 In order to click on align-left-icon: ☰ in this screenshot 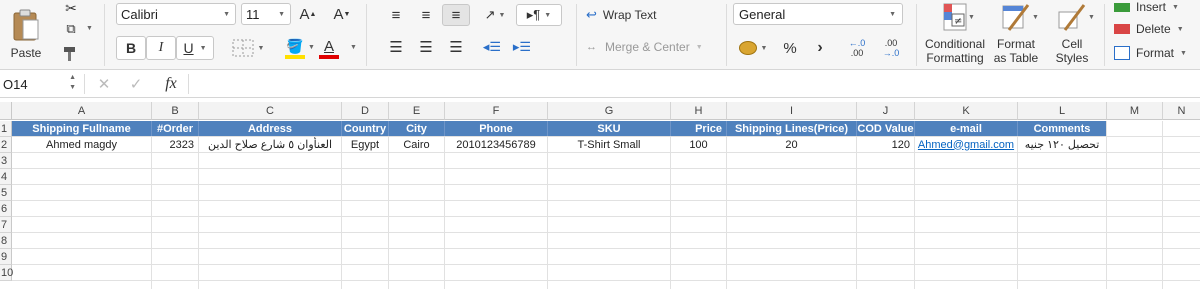, I will do `click(396, 47)`.